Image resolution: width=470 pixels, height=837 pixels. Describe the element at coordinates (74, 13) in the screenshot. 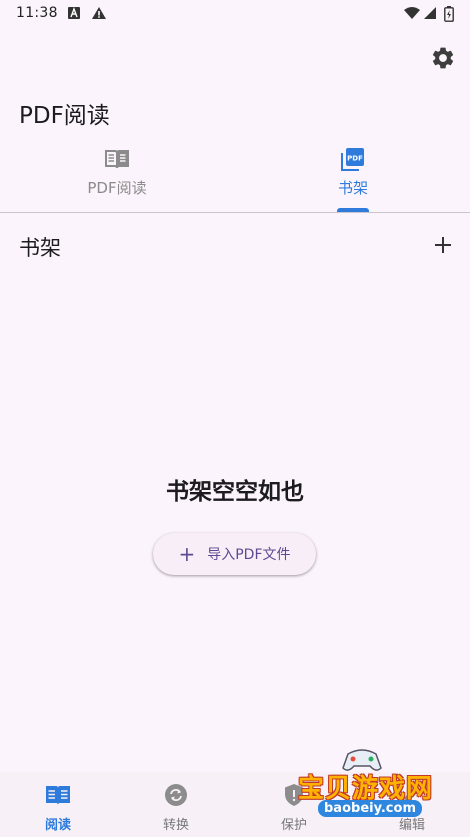

I see `notification-a-icon` at that location.